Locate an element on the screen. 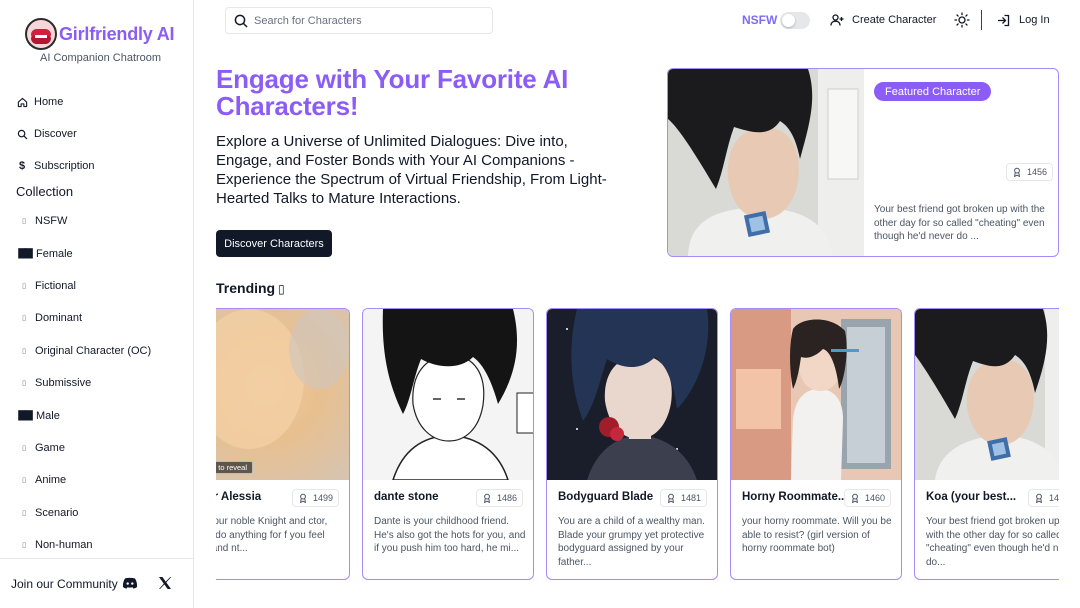 The image size is (1080, 608). topbar-divider is located at coordinates (981, 20).